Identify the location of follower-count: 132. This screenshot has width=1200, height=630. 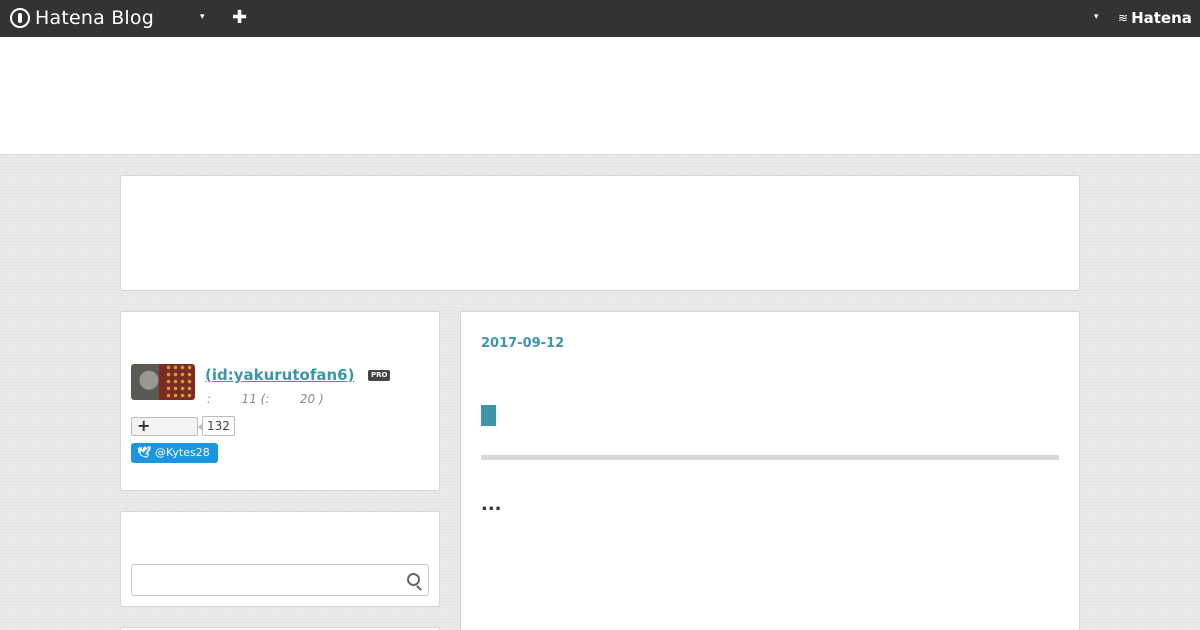
(216, 426).